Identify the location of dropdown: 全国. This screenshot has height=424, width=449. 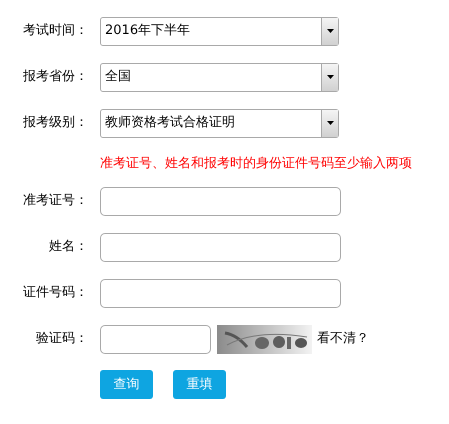
(219, 77).